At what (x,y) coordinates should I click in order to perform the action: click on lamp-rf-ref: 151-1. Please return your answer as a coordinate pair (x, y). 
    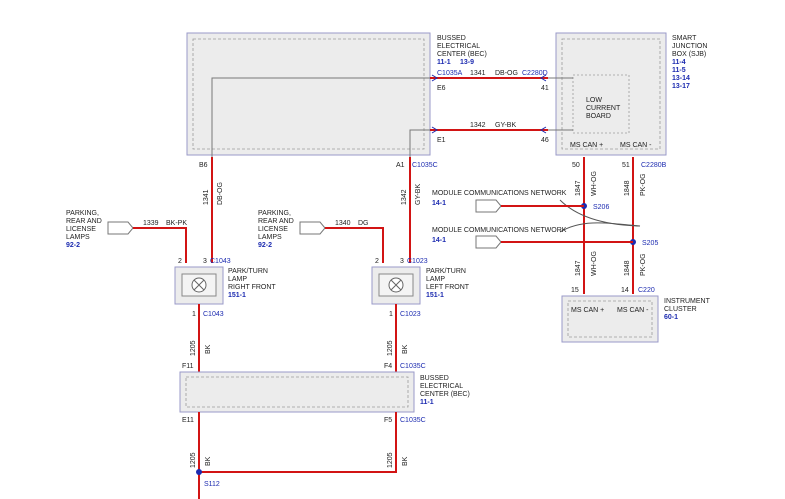
    Looking at the image, I should click on (237, 295).